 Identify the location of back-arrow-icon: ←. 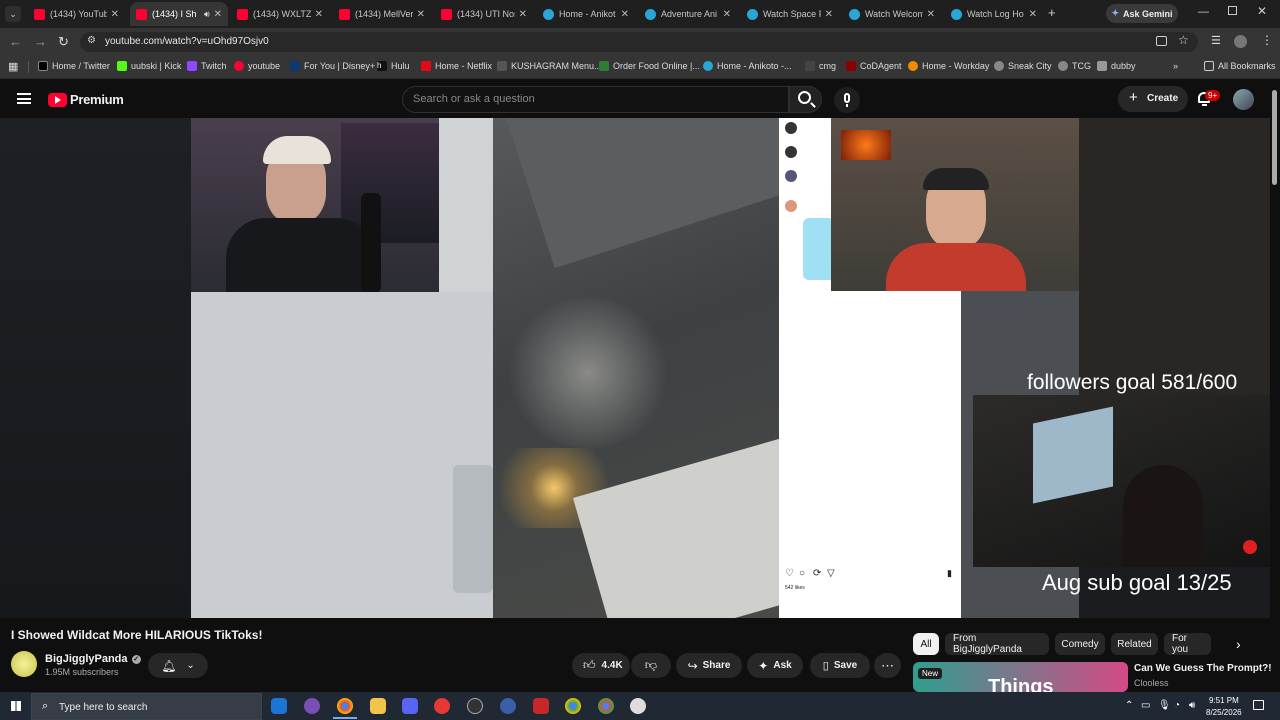
(15, 41).